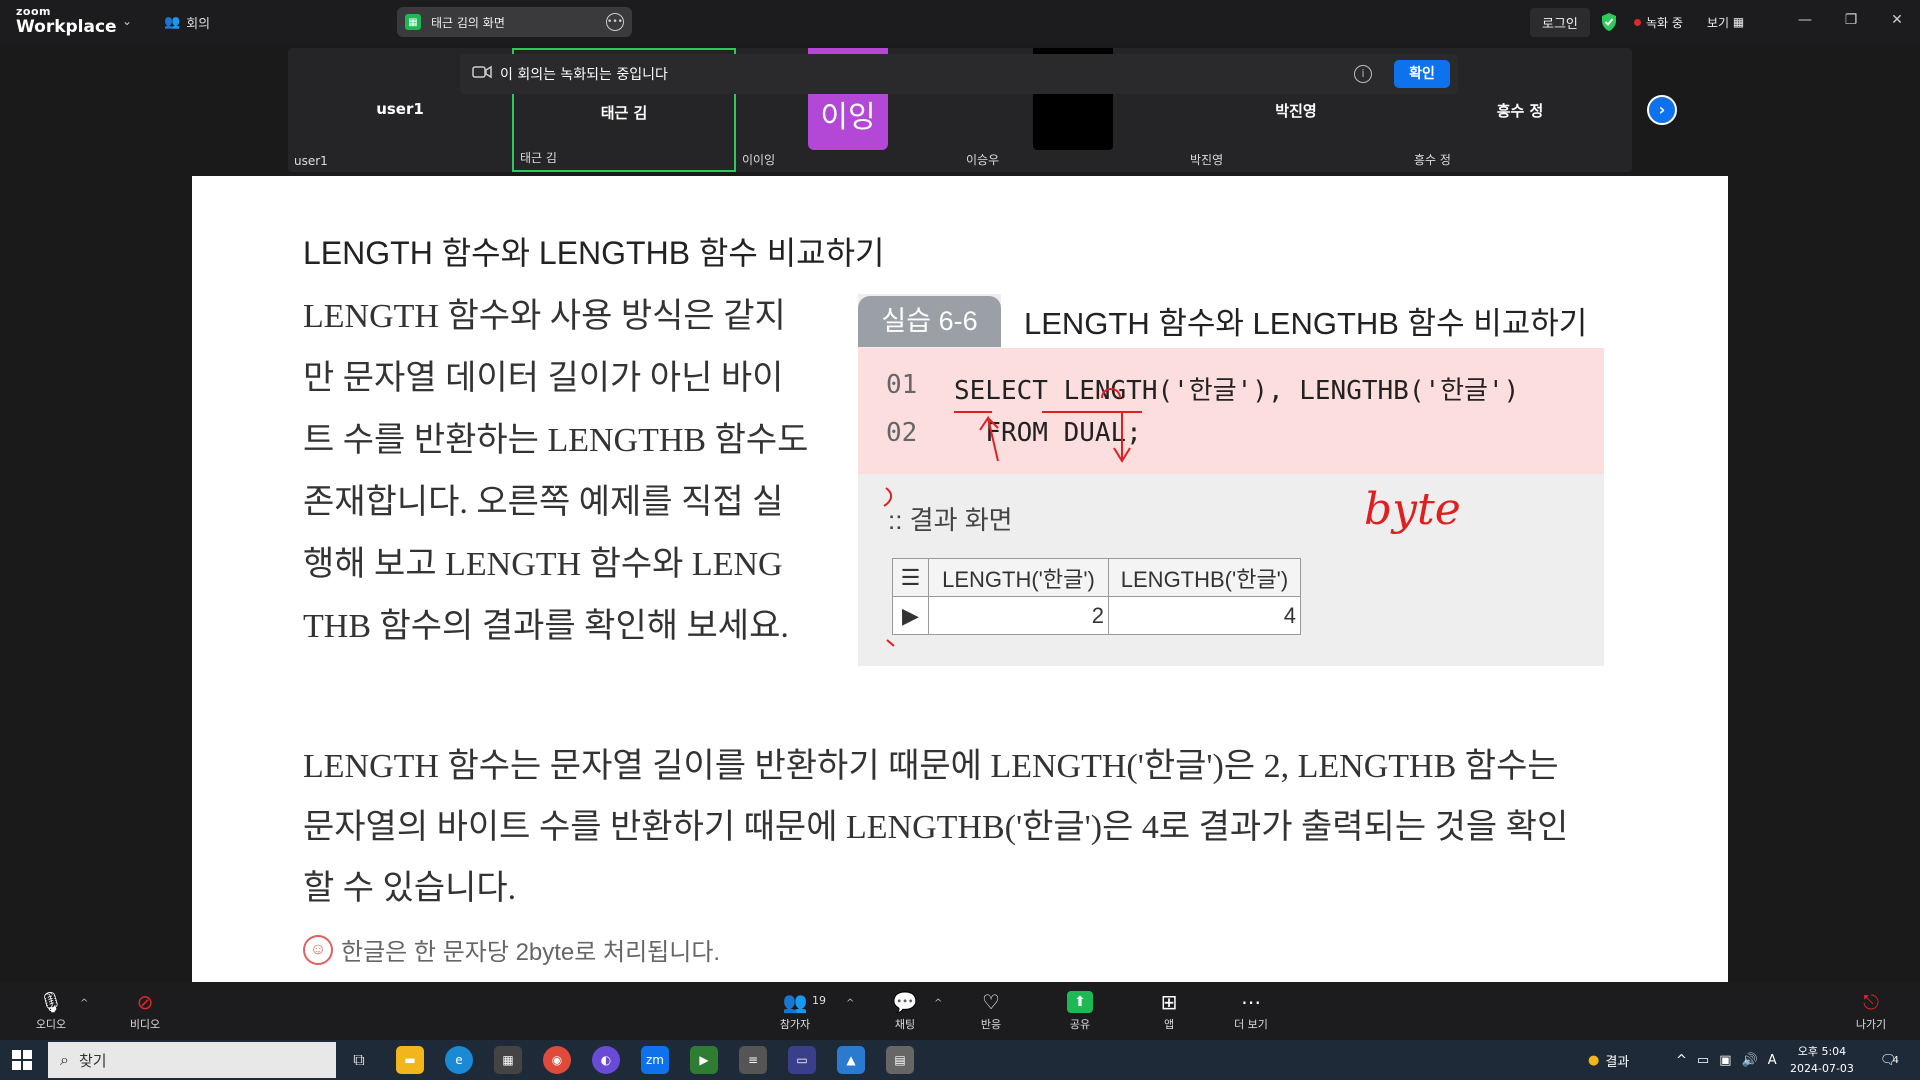 The height and width of the screenshot is (1080, 1920). Describe the element at coordinates (1851, 20) in the screenshot. I see `restore-icon: ❐` at that location.